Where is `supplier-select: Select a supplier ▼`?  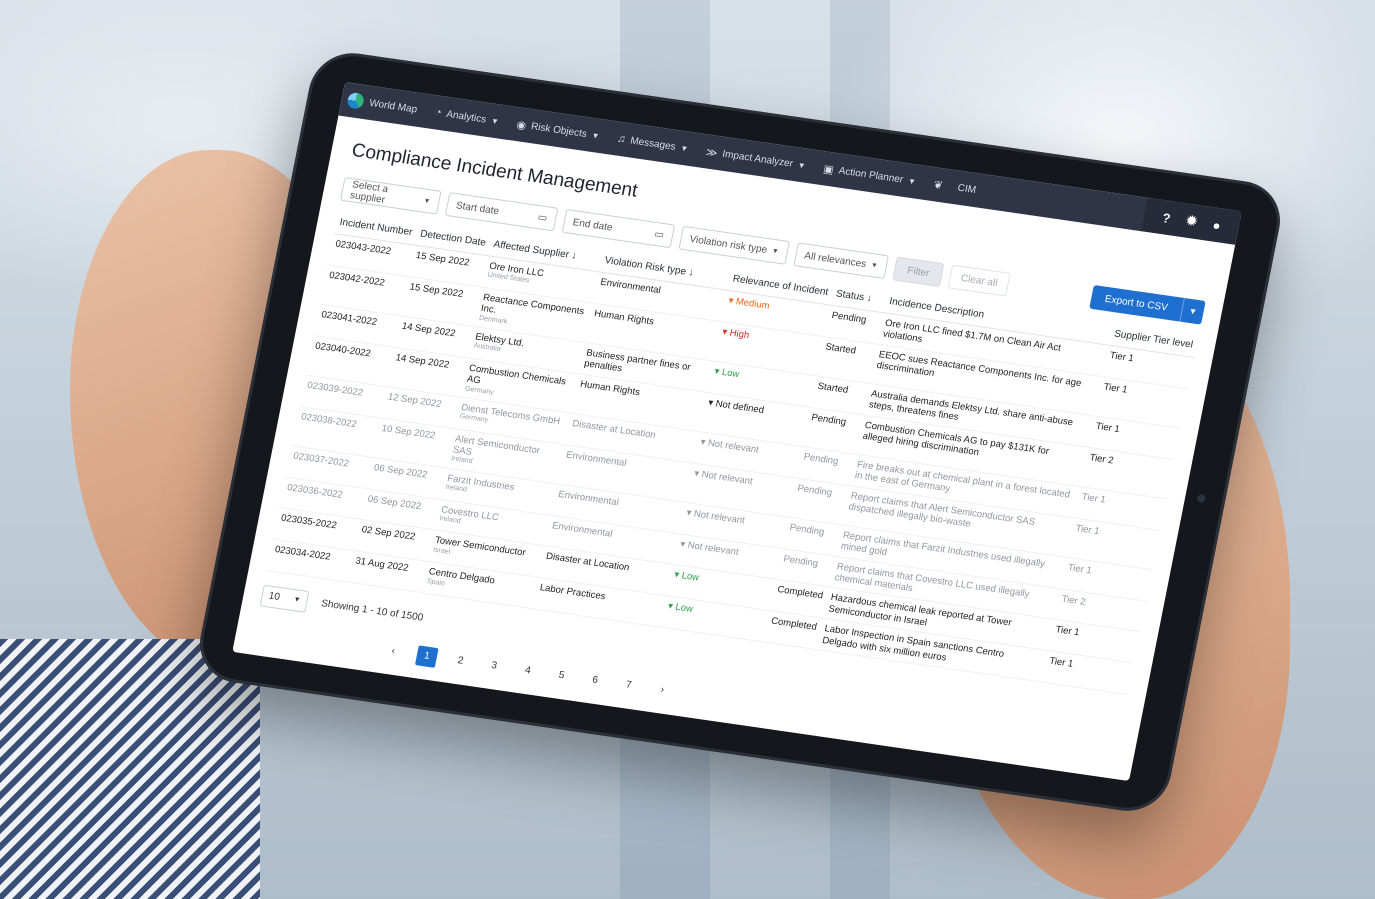 supplier-select: Select a supplier ▼ is located at coordinates (390, 195).